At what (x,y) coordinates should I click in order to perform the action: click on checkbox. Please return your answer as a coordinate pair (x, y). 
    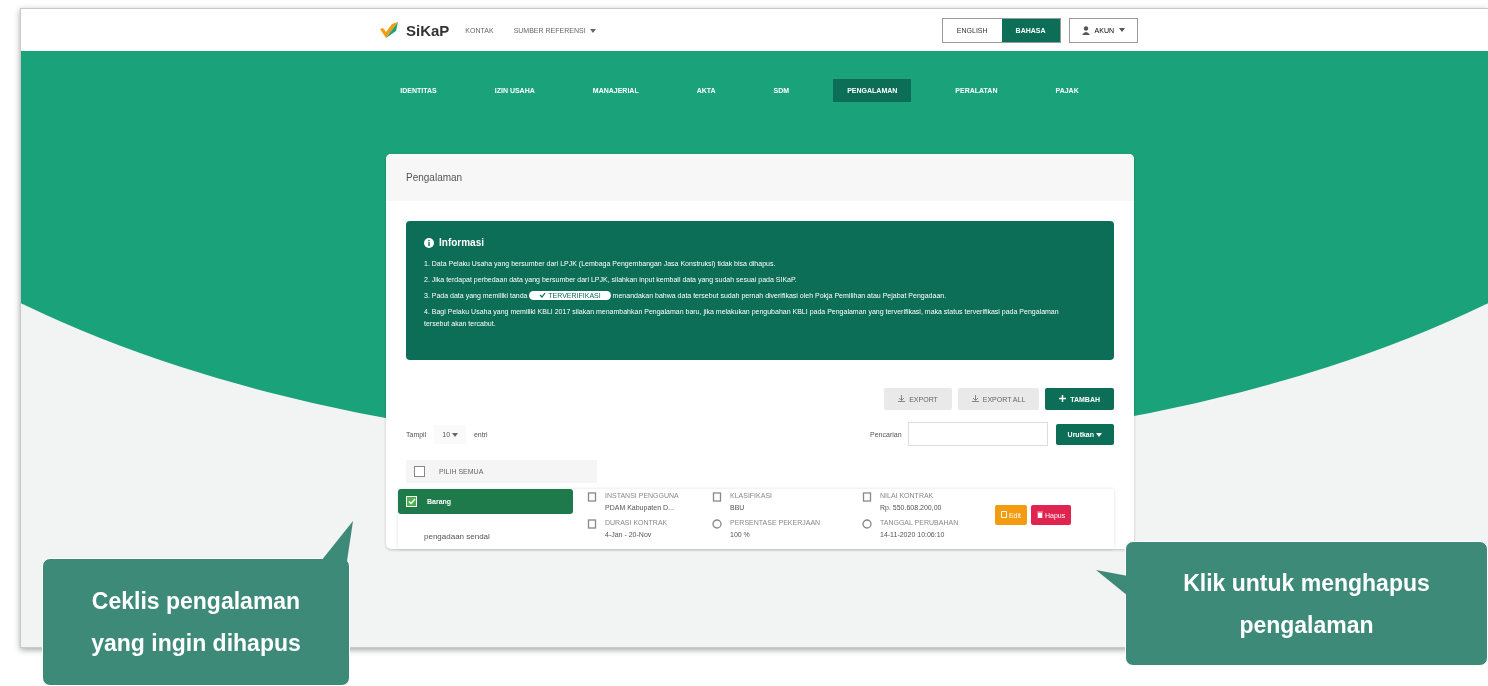
    Looking at the image, I should click on (419, 471).